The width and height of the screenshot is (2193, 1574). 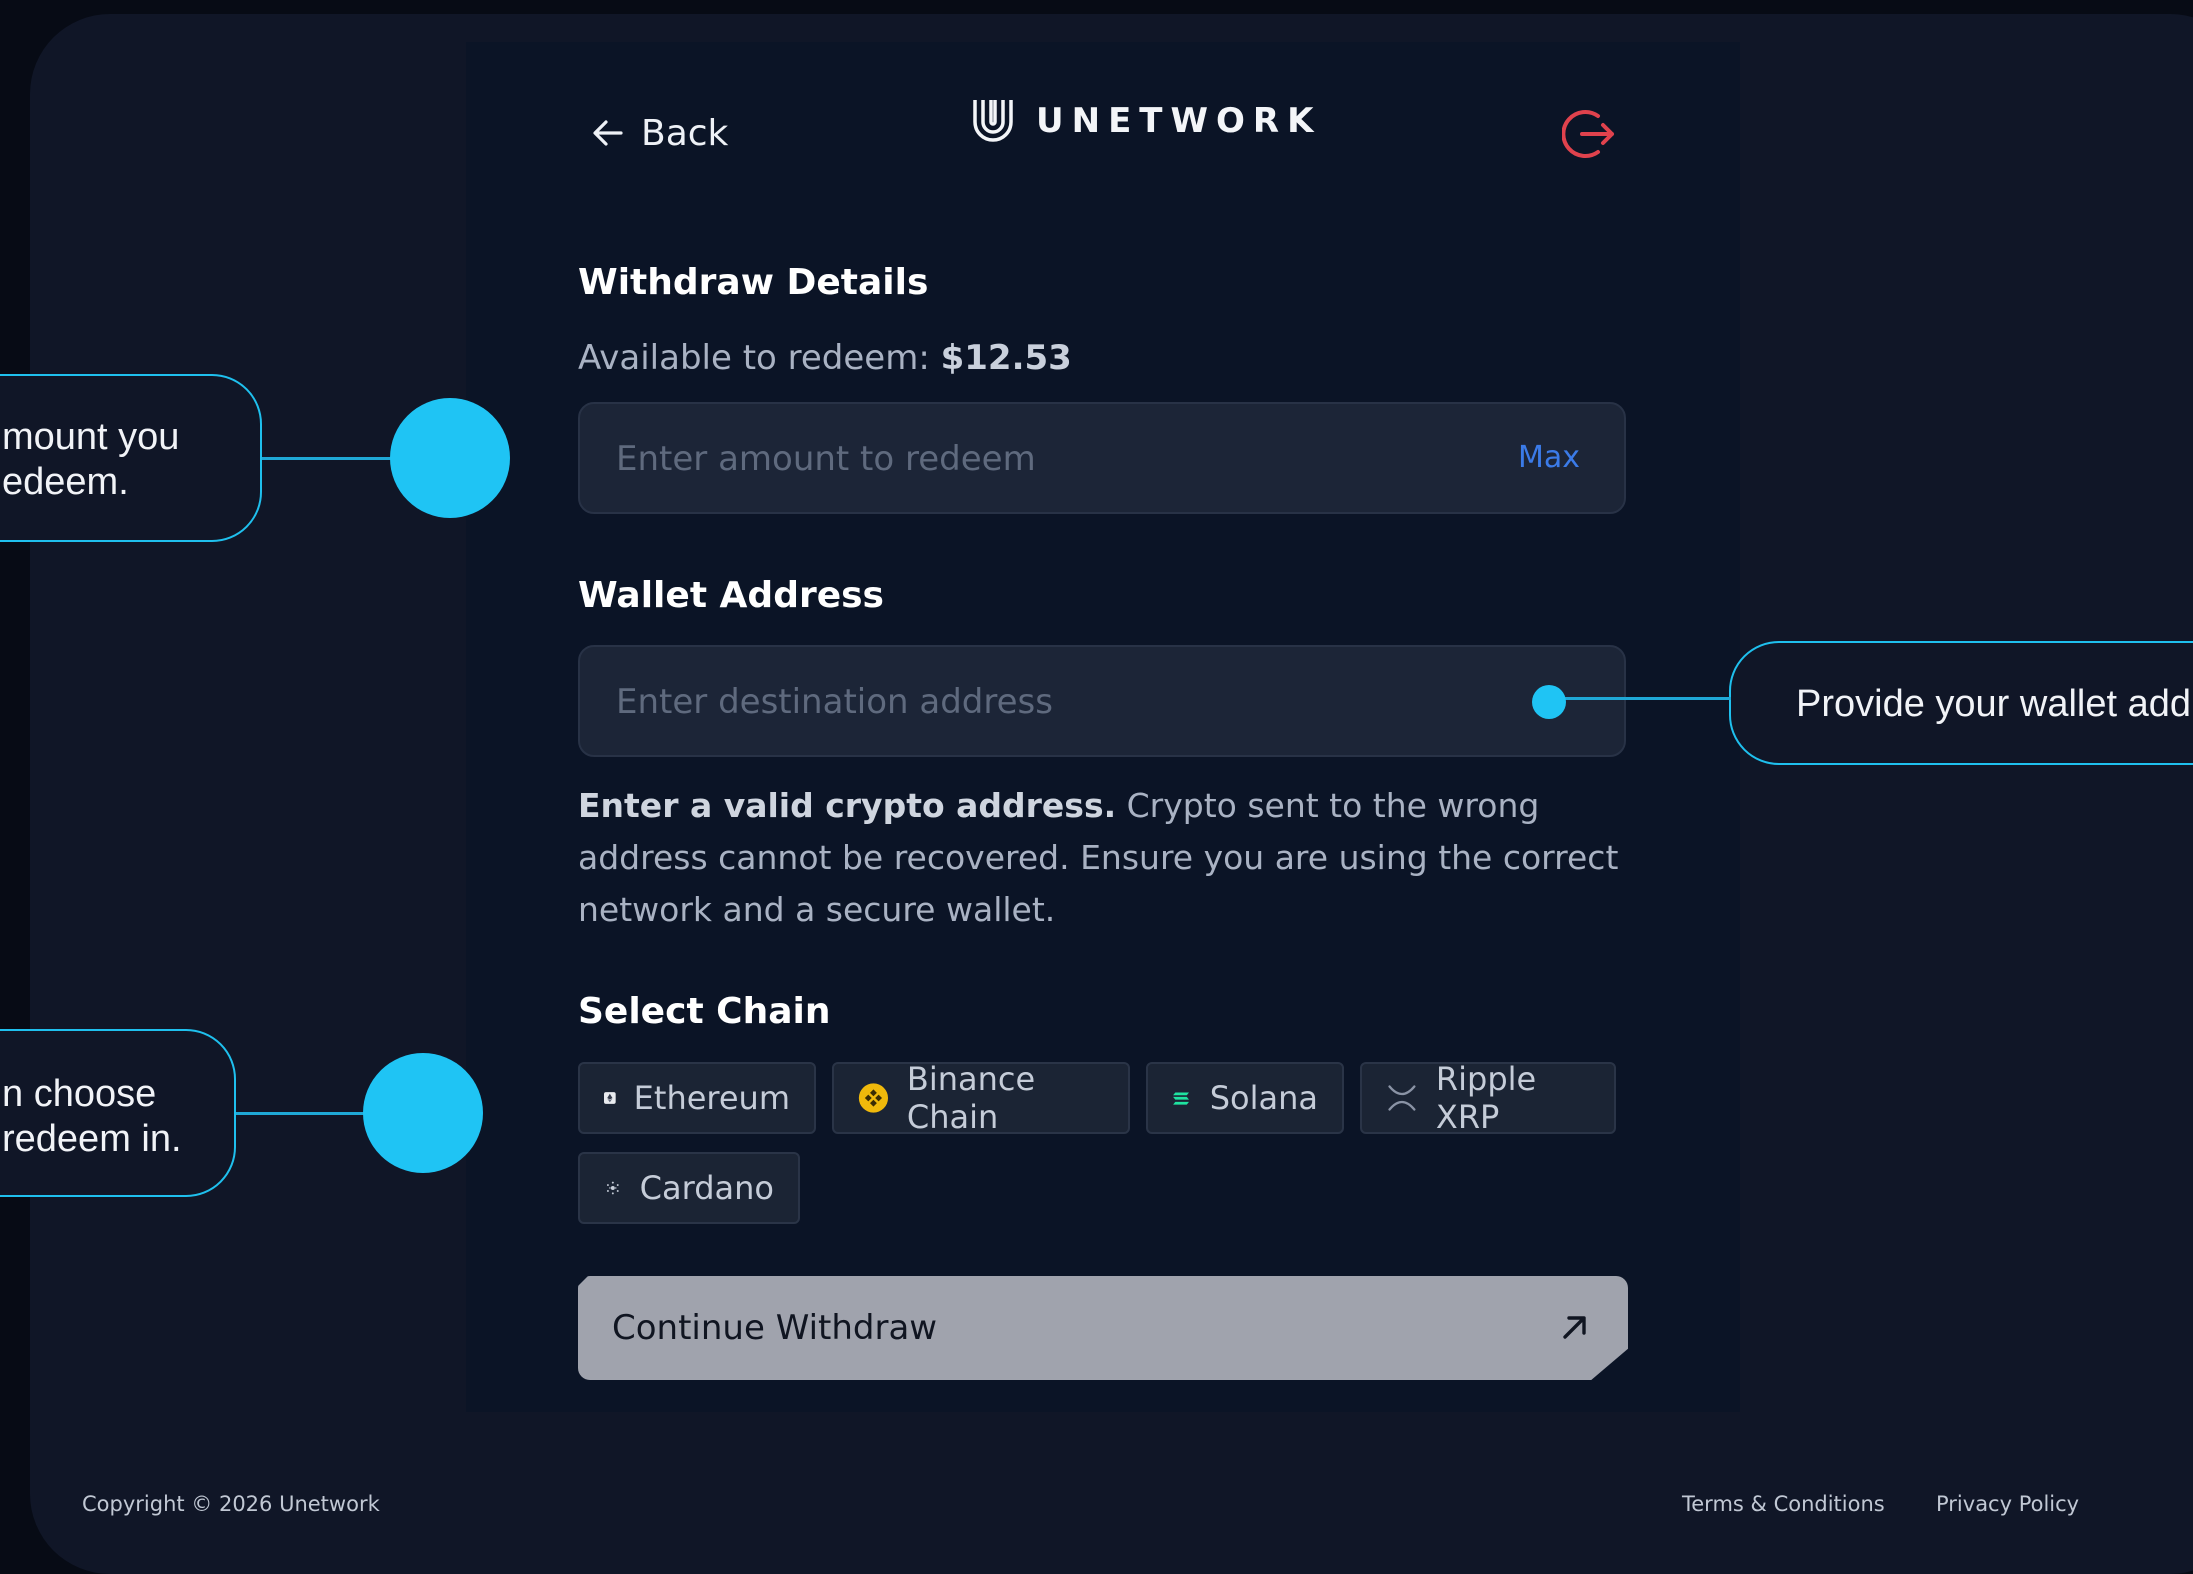 I want to click on callout-wallet-text: Provide your wallet add, so click(x=1993, y=704).